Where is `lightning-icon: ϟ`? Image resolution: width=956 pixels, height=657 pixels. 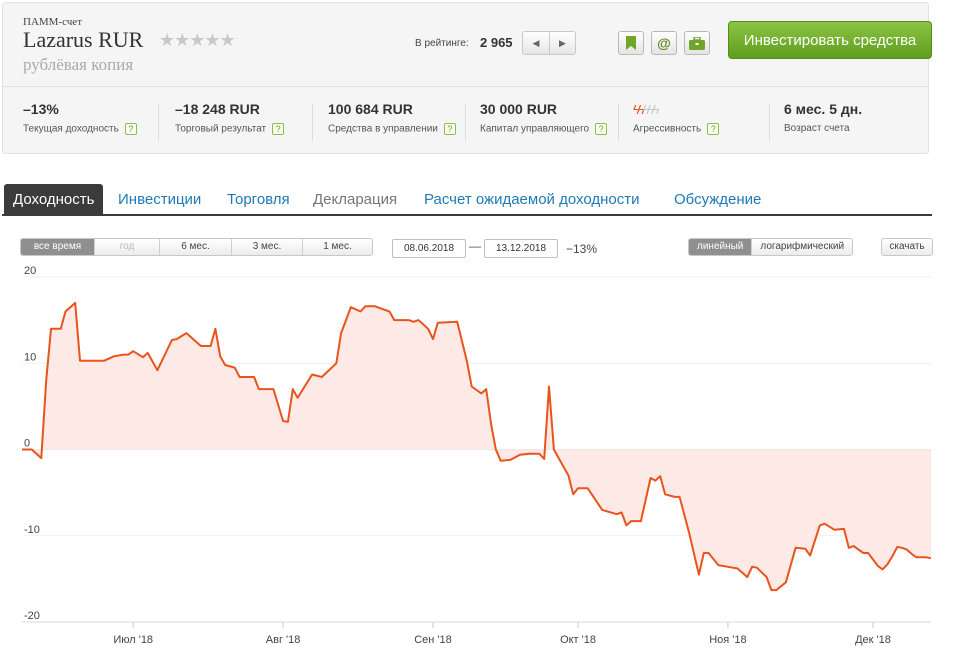 lightning-icon: ϟ is located at coordinates (656, 109).